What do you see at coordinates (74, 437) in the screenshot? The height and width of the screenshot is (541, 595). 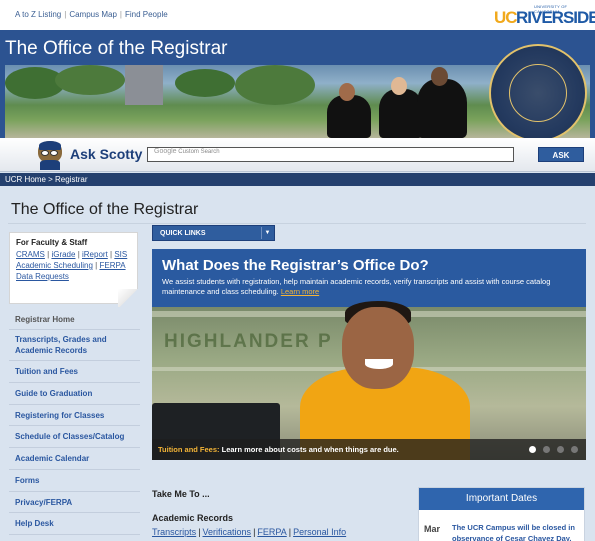 I see `sidebar-item-schedule: Schedule of Classes/Catalog` at bounding box center [74, 437].